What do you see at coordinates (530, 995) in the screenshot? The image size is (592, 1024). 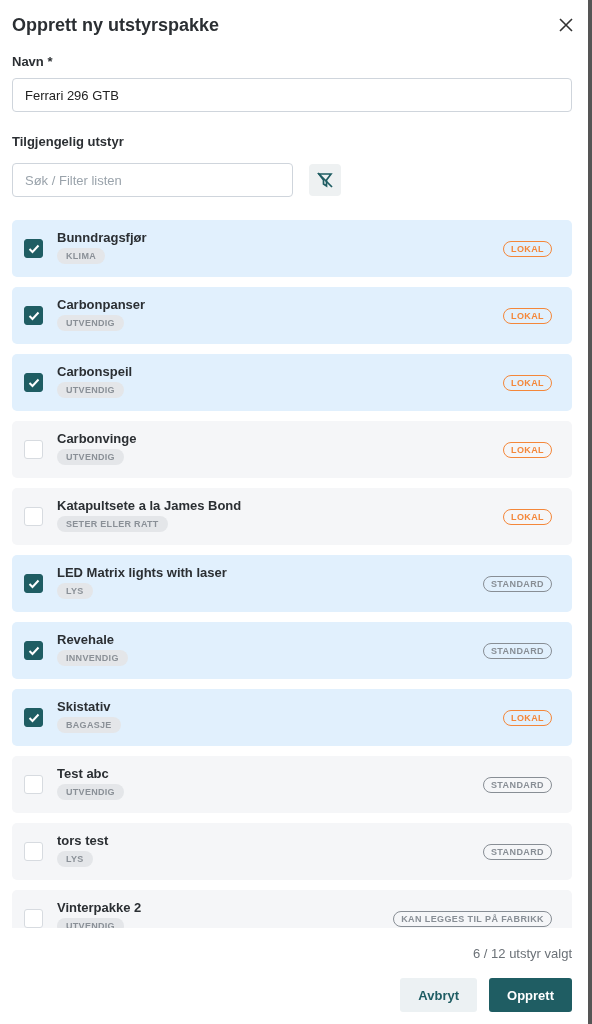 I see `create-button: Opprett` at bounding box center [530, 995].